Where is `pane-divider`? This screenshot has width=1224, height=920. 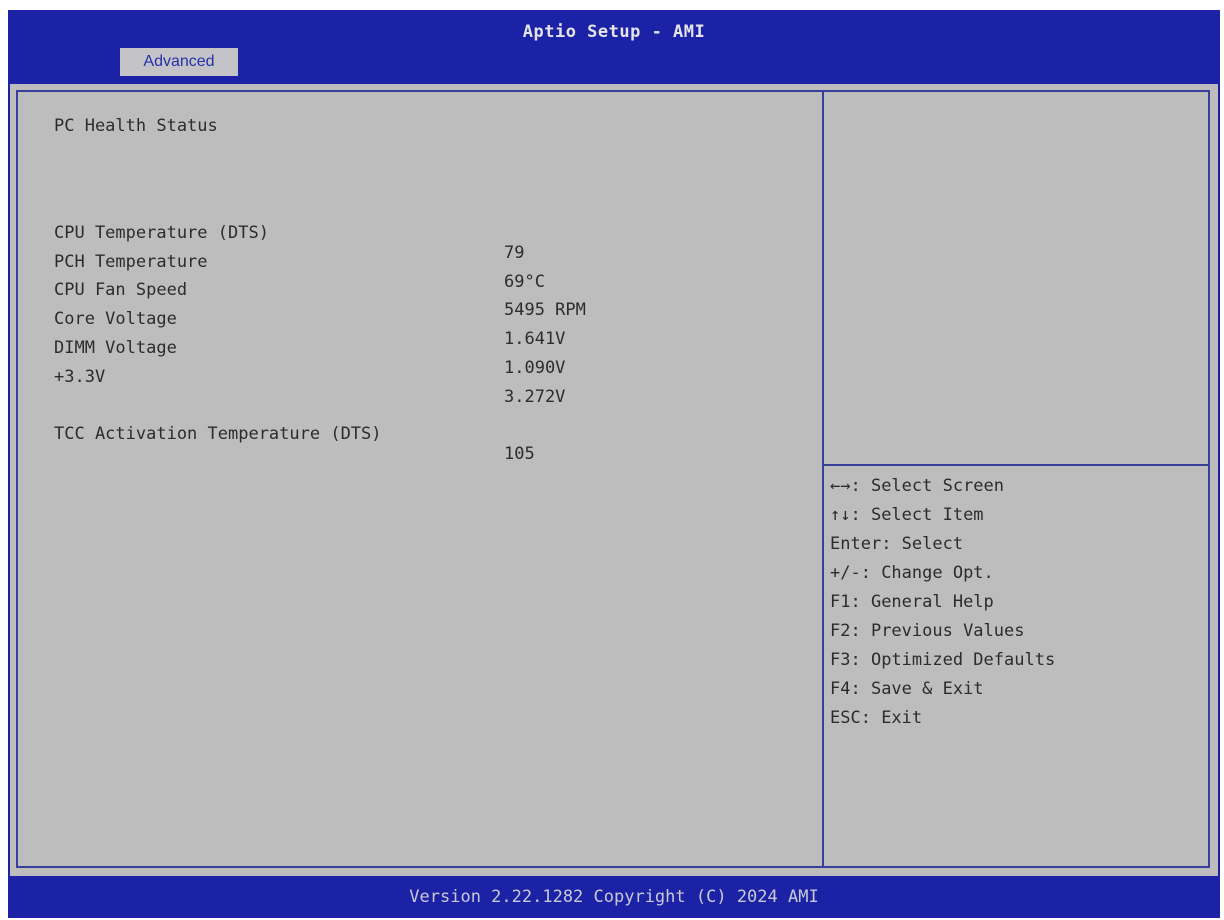
pane-divider is located at coordinates (823, 479).